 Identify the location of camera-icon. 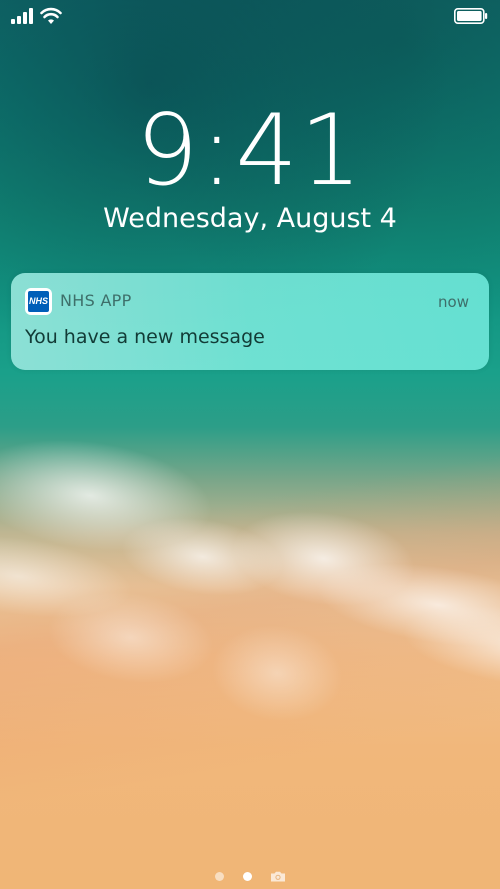
(278, 876).